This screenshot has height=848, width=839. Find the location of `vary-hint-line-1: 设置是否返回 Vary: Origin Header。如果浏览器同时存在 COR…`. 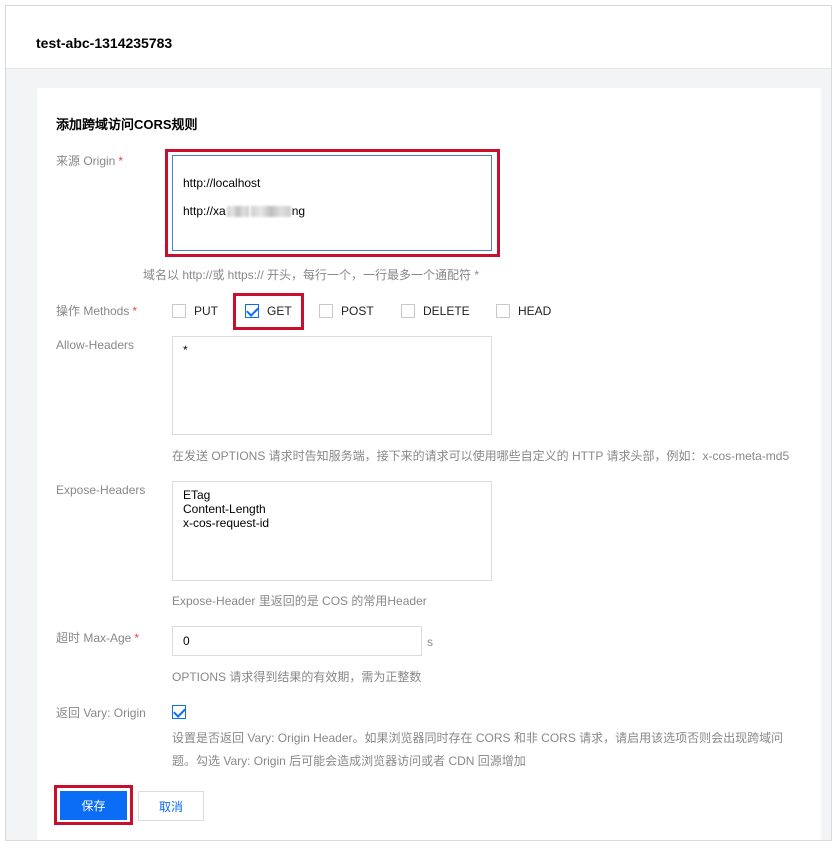

vary-hint-line-1: 设置是否返回 Vary: Origin Header。如果浏览器同时存在 COR… is located at coordinates (478, 738).